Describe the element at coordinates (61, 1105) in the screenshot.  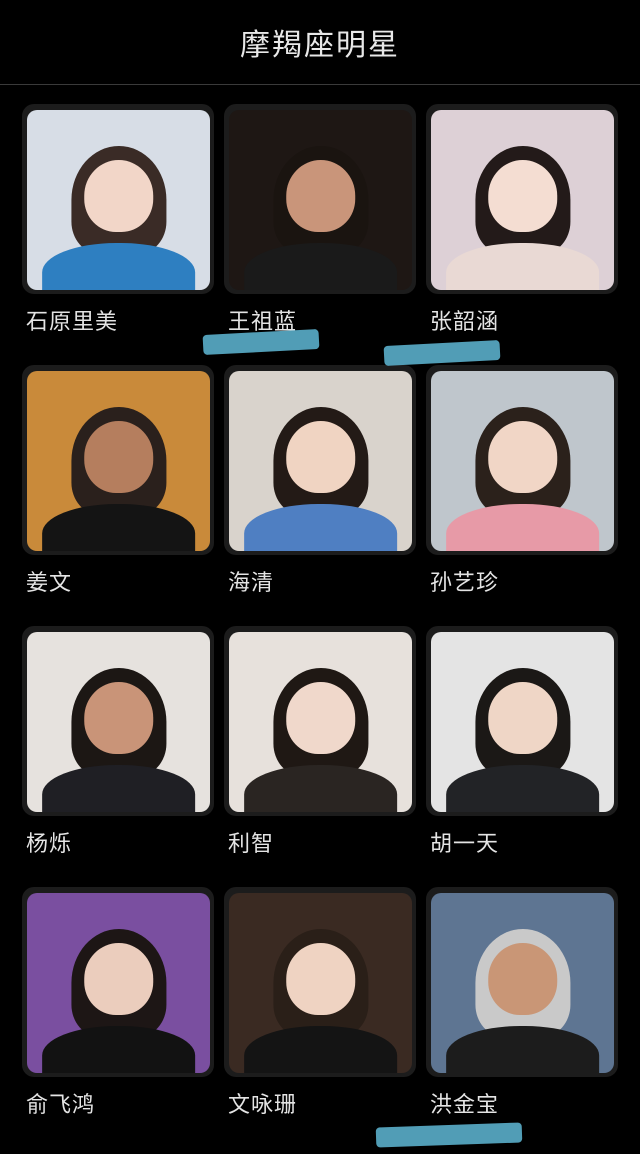
I see `celebrity-name: 俞飞鸿` at that location.